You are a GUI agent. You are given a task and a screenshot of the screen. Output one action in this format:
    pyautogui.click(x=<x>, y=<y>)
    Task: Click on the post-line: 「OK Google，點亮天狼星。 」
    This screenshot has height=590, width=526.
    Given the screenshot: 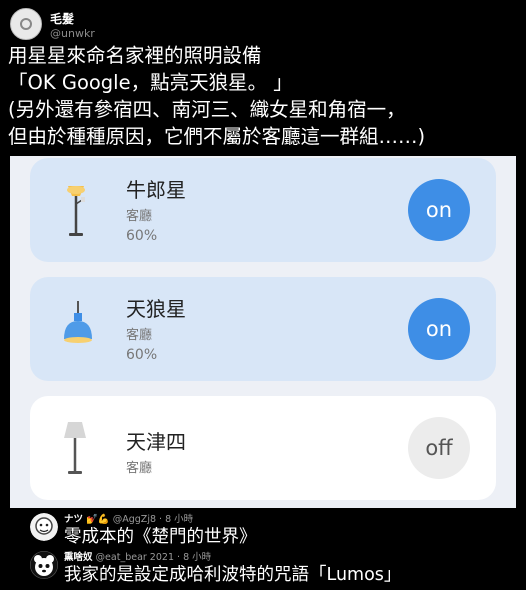 What is the action you would take?
    pyautogui.click(x=150, y=82)
    